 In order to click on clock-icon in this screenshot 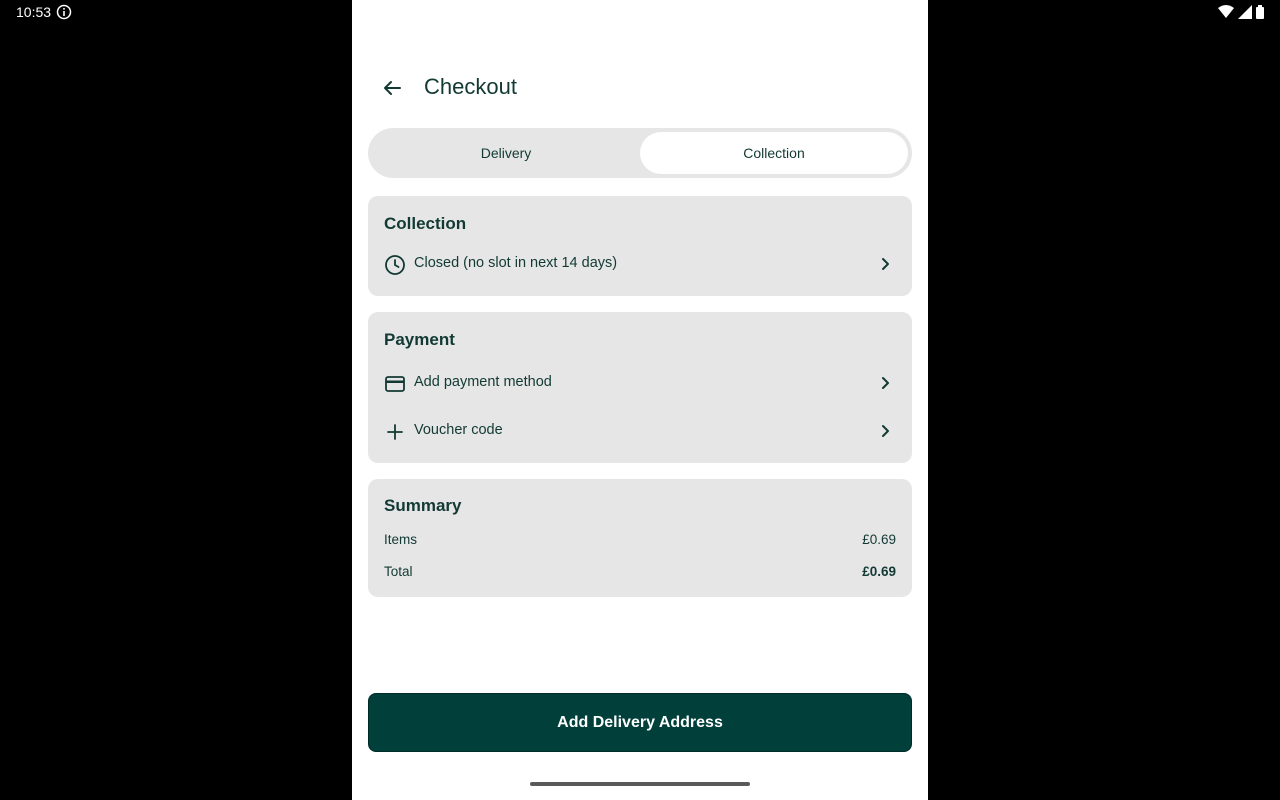, I will do `click(395, 265)`.